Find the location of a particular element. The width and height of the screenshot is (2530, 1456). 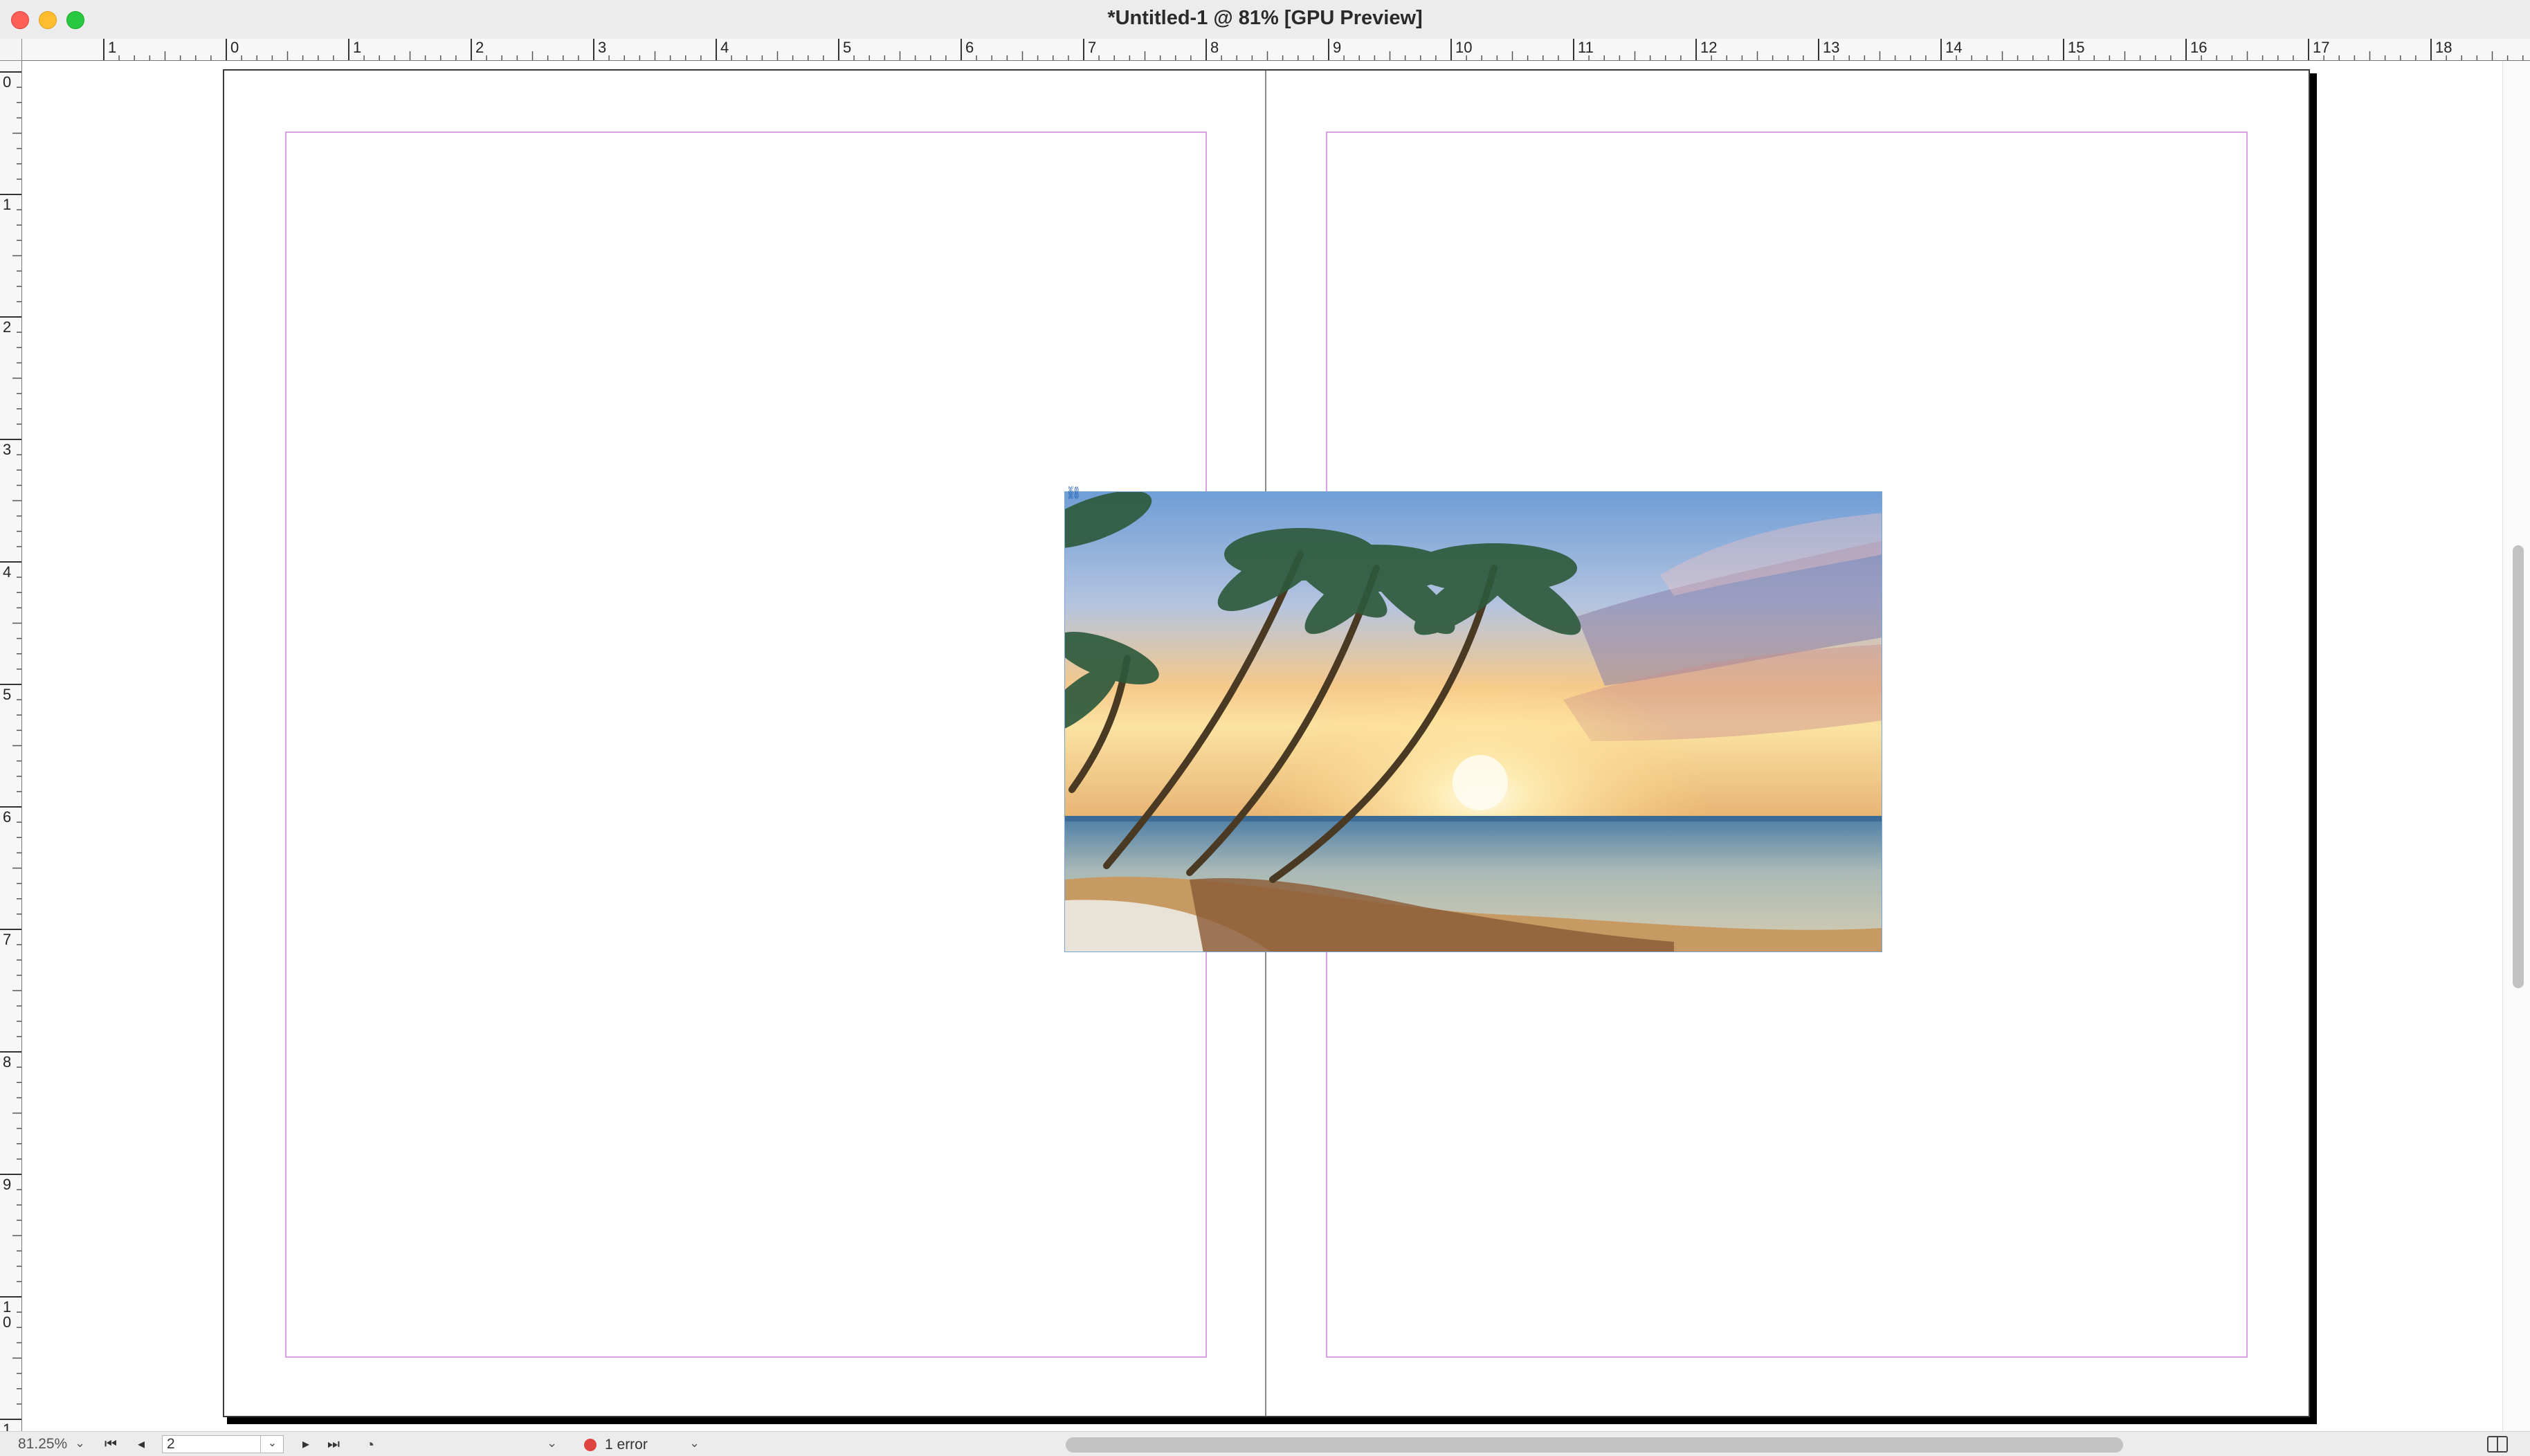

preflight-error-count: 1 error is located at coordinates (627, 1445).